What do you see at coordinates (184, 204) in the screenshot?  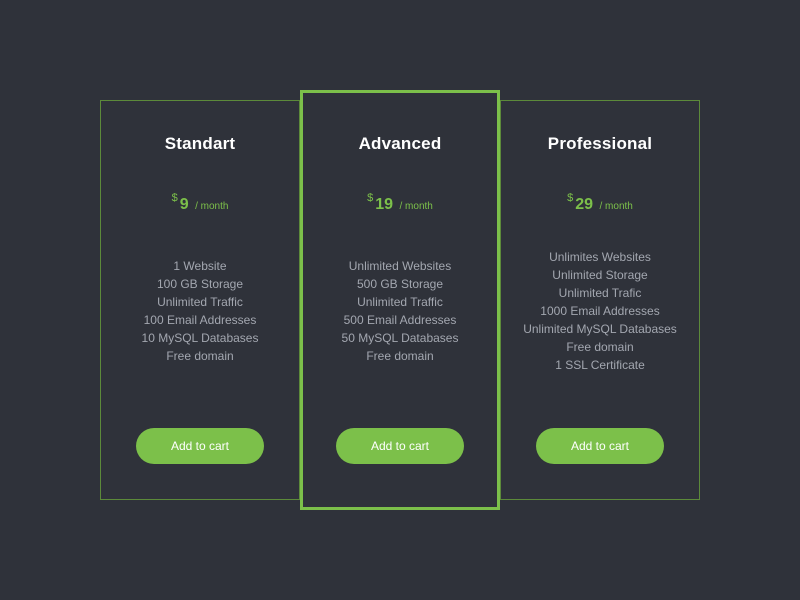 I see `price-amount: 9` at bounding box center [184, 204].